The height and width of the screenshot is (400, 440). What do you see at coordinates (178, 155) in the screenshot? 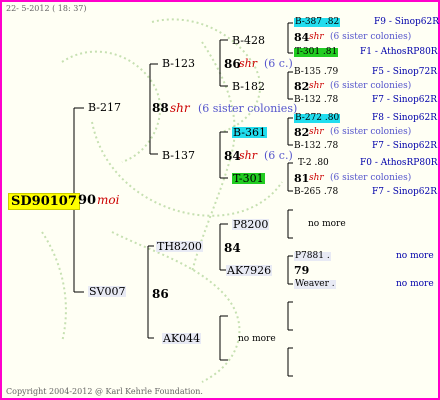
I see `gen3-b-label: B-137` at bounding box center [178, 155].